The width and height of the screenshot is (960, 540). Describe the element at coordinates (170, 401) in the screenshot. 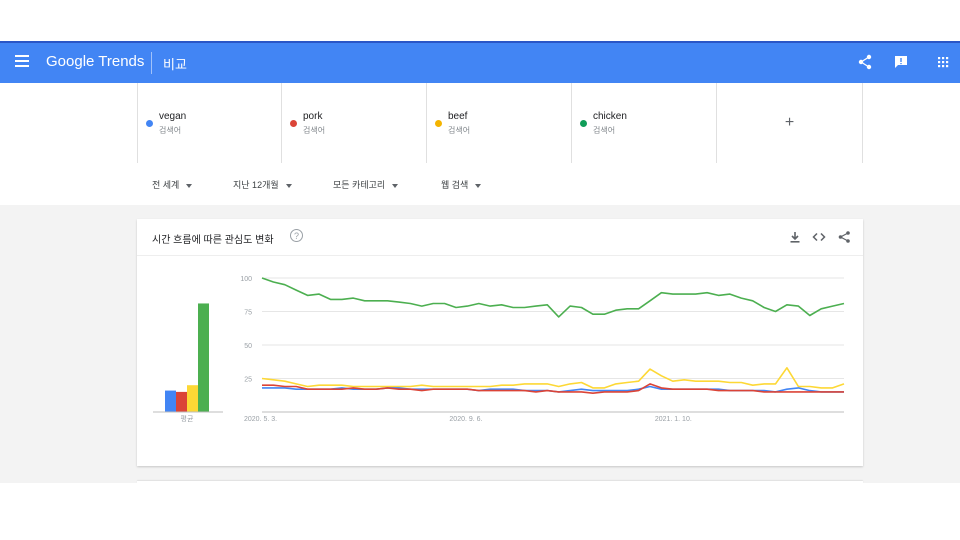

I see `average-bar-vegan` at that location.